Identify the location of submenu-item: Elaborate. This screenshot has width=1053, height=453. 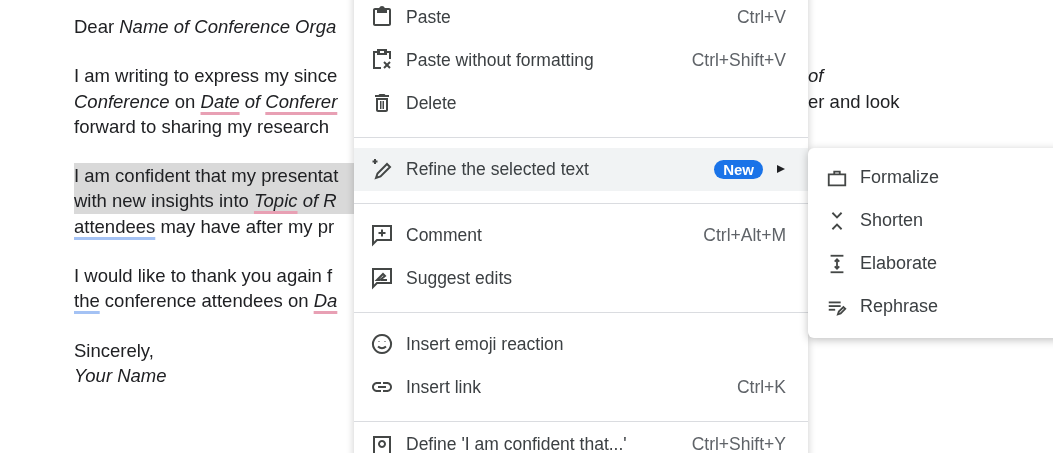
(930, 263).